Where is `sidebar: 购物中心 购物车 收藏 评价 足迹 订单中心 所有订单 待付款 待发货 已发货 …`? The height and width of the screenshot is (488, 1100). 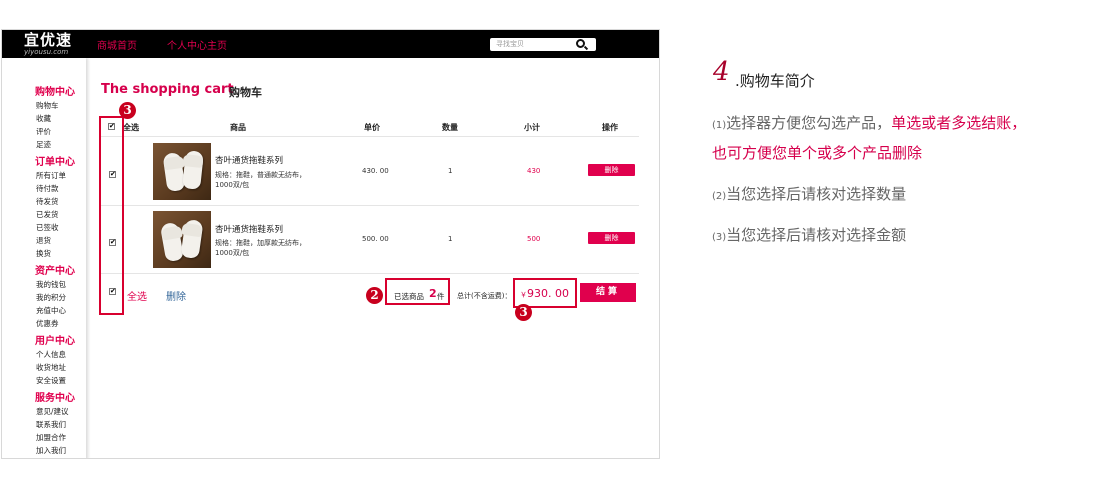 sidebar: 购物中心 购物车 收藏 评价 足迹 订单中心 所有订单 待付款 待发货 已发货 … is located at coordinates (44, 258).